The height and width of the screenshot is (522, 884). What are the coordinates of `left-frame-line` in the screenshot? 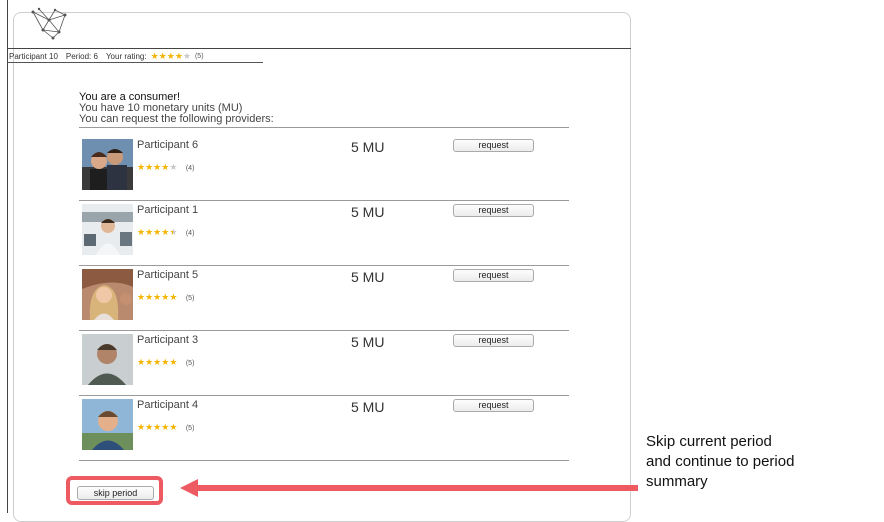 It's located at (7, 256).